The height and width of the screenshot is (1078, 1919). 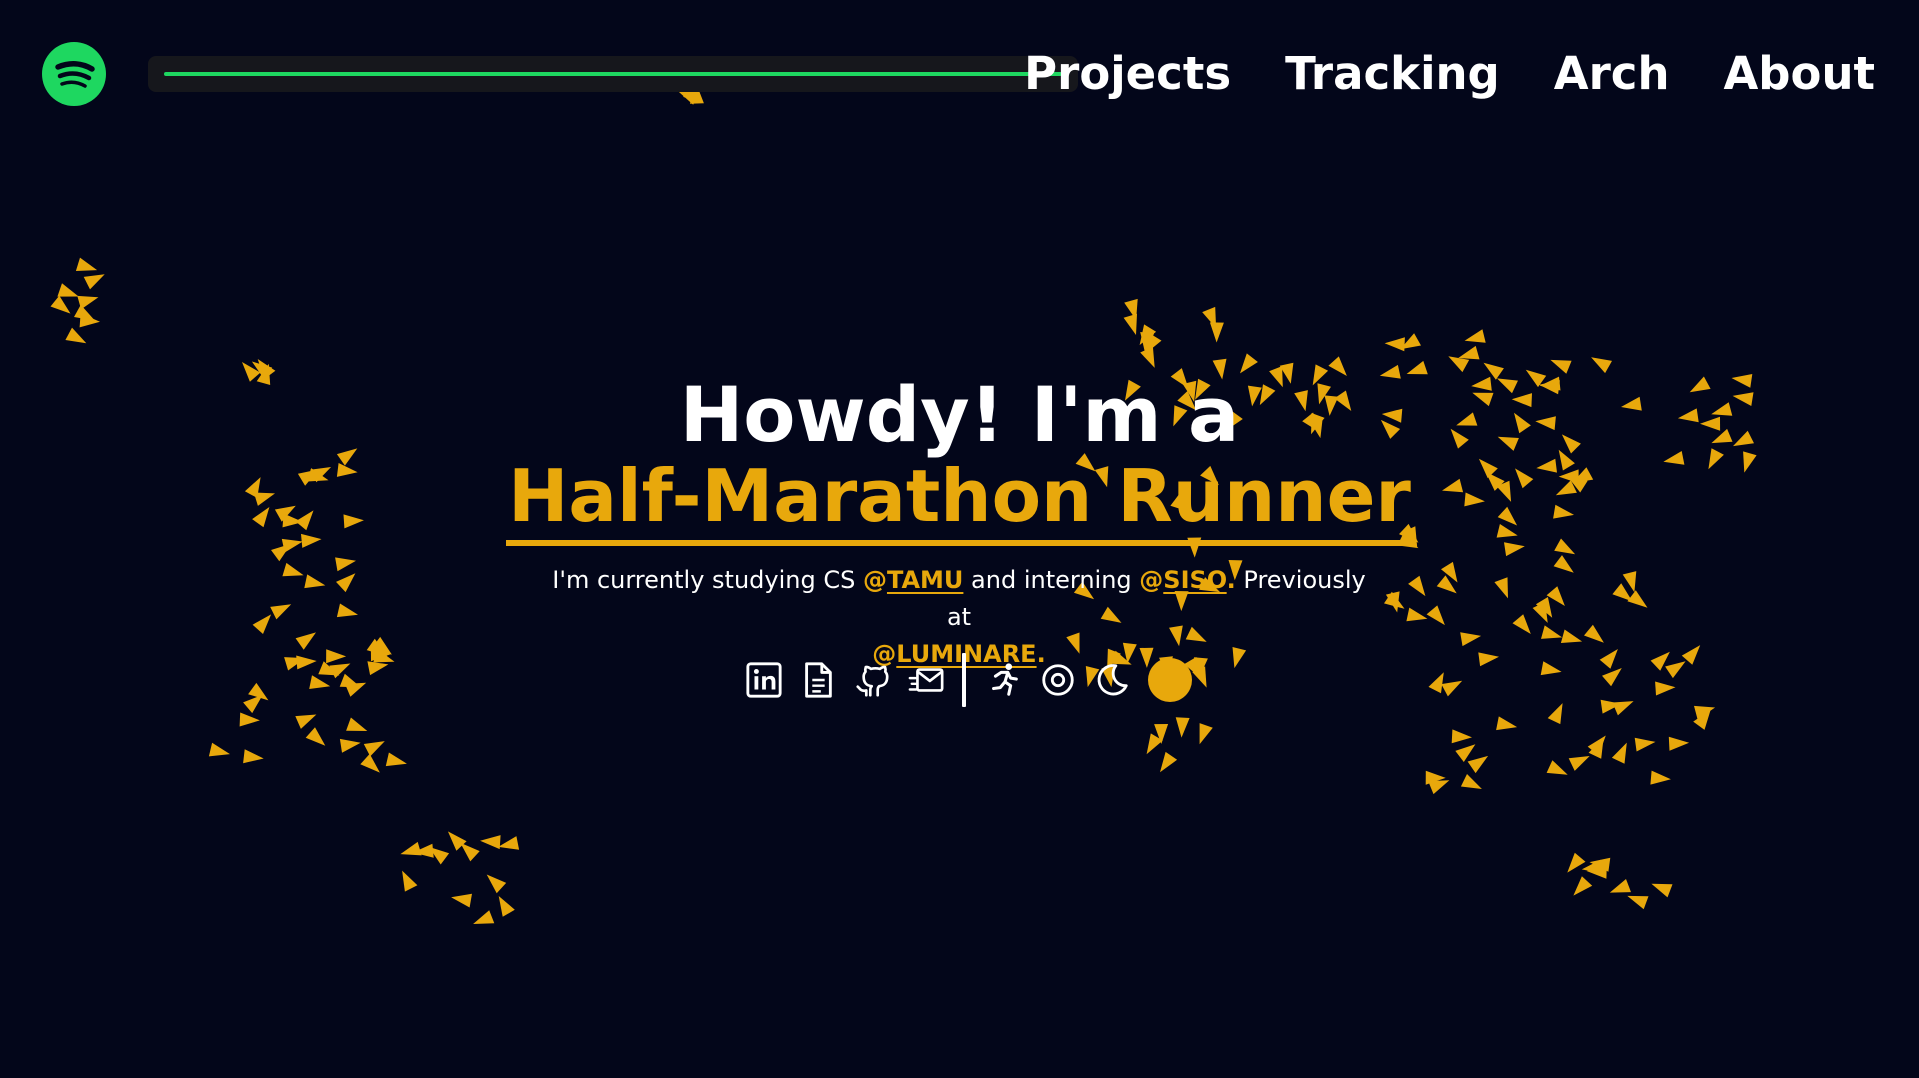 What do you see at coordinates (707, 580) in the screenshot?
I see `bio-text-studying: I'm currently studying CS` at bounding box center [707, 580].